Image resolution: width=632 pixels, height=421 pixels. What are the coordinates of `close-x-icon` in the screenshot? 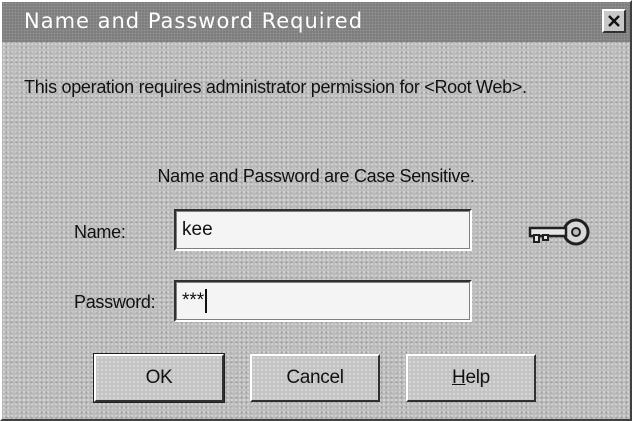 It's located at (614, 21).